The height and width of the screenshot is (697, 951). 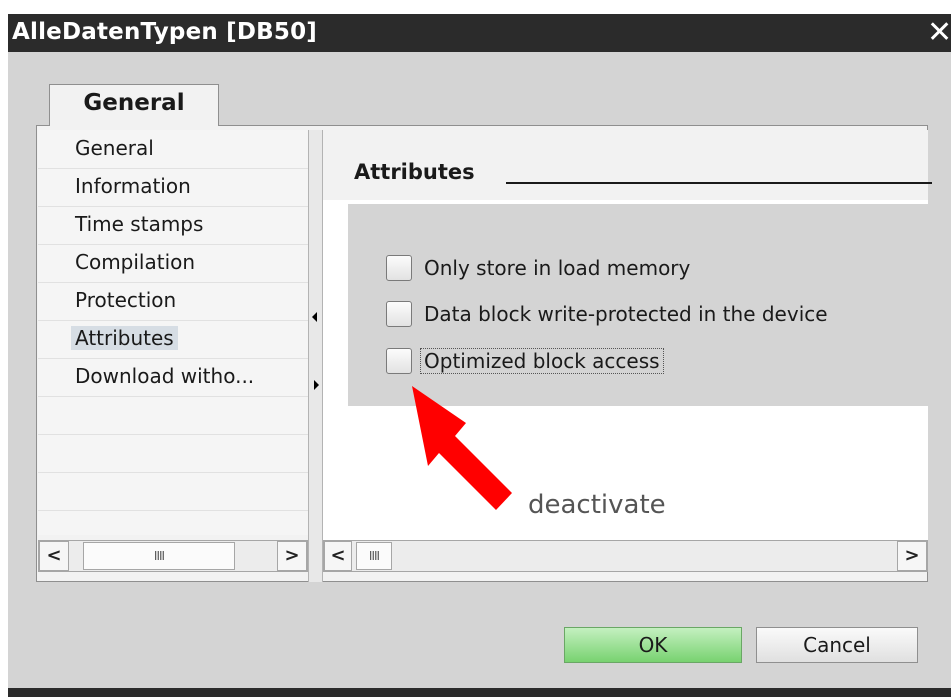 I want to click on cancel-button: Cancel, so click(x=837, y=645).